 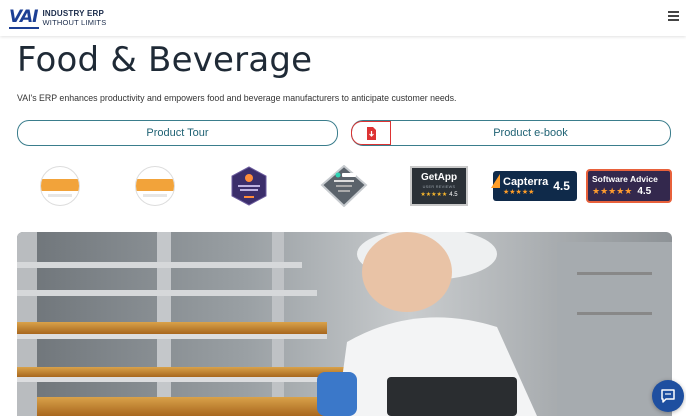 What do you see at coordinates (439, 195) in the screenshot?
I see `getapp-stars: ★★★★★ 4.5` at bounding box center [439, 195].